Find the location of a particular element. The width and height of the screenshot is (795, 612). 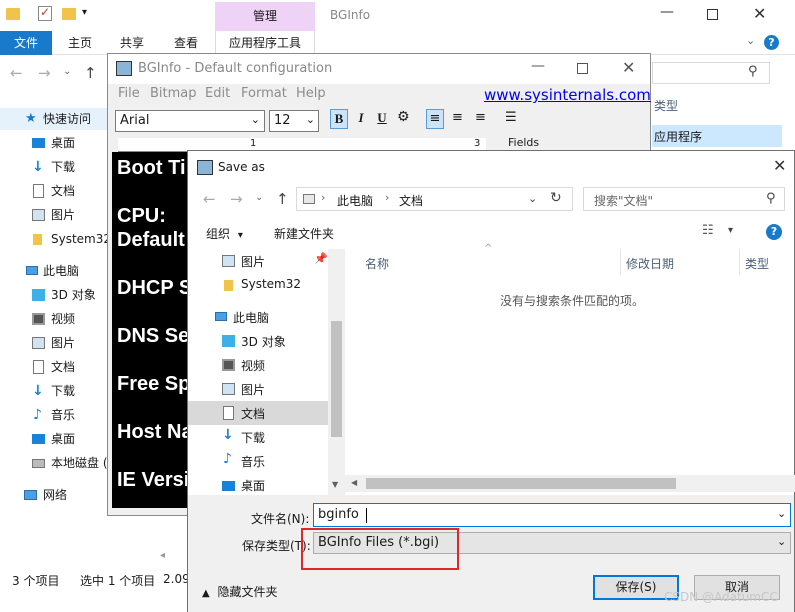

document-icon is located at coordinates (38, 367).